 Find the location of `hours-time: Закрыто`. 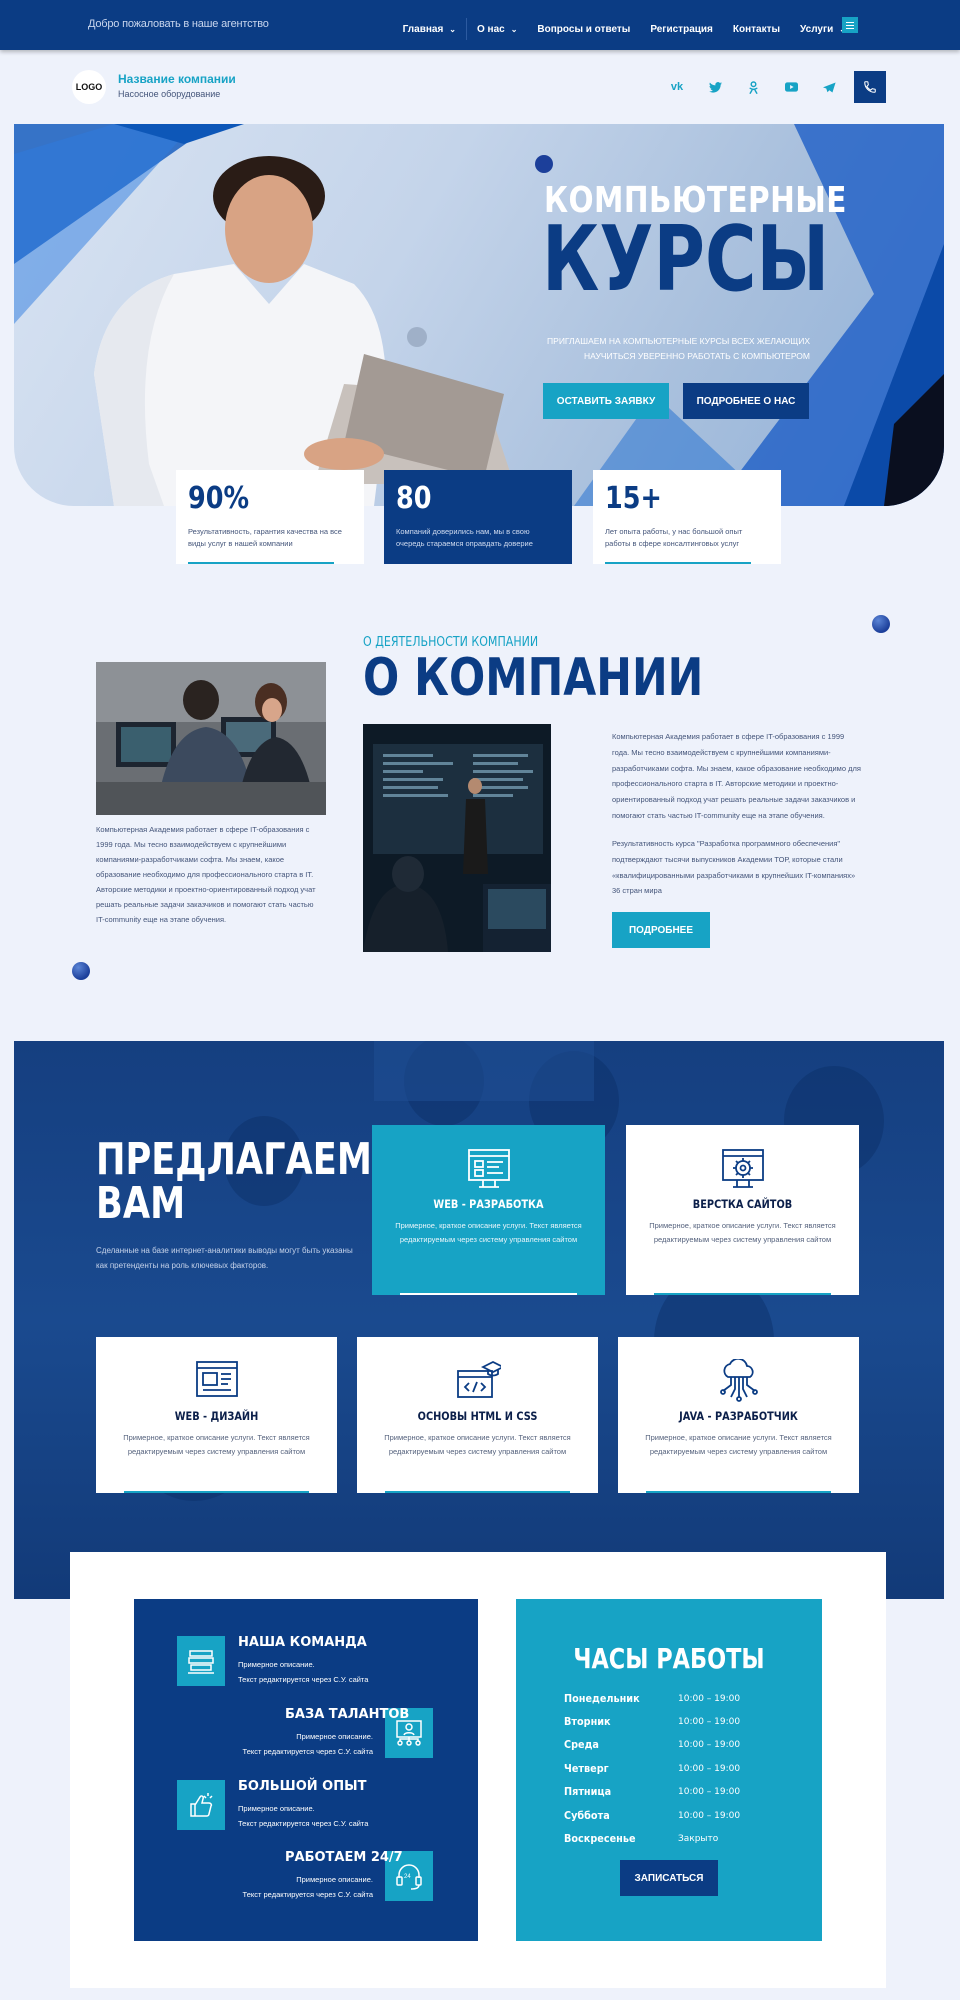

hours-time: Закрыто is located at coordinates (698, 1839).